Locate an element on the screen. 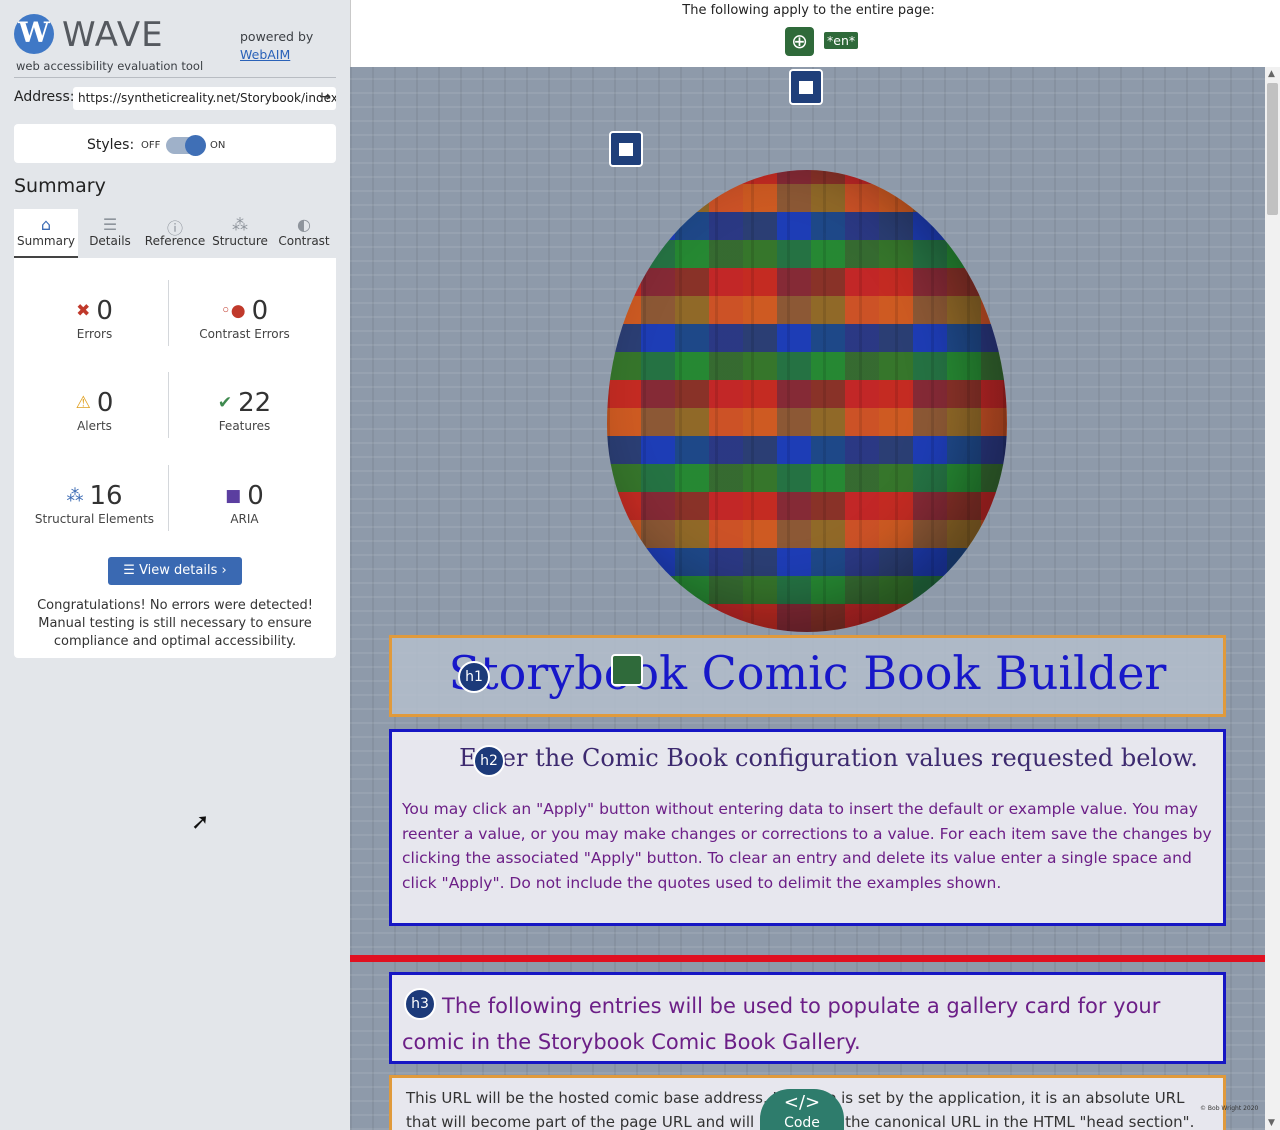 The width and height of the screenshot is (1280, 1130). tab-contrast: ◐ Contrast is located at coordinates (304, 233).